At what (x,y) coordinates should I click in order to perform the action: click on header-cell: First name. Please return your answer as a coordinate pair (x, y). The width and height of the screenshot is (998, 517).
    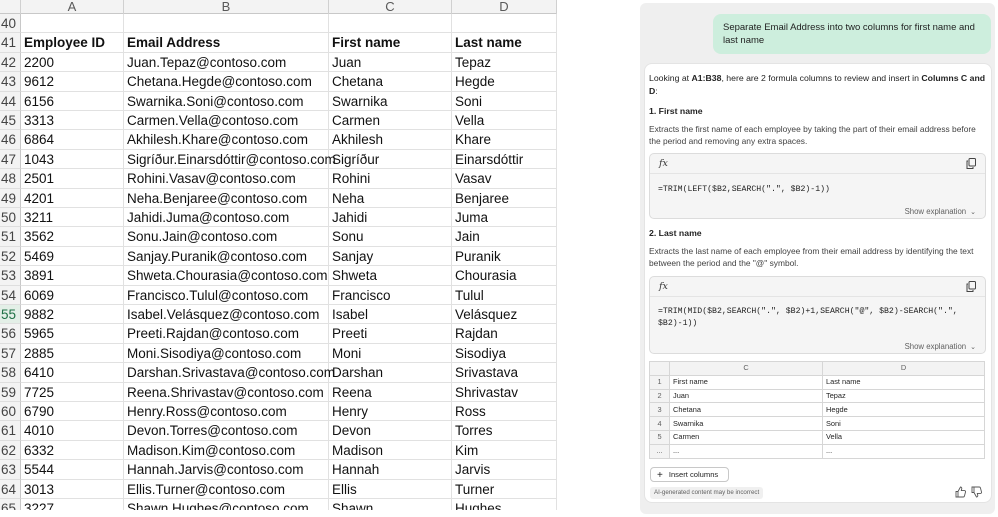
    Looking at the image, I should click on (390, 43).